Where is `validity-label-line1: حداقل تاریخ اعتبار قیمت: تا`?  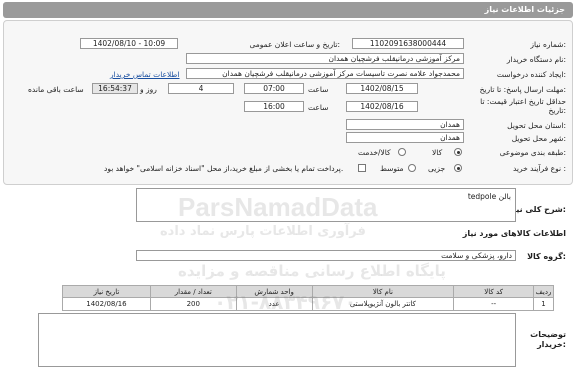 validity-label-line1: حداقل تاریخ اعتبار قیمت: تا is located at coordinates (523, 101).